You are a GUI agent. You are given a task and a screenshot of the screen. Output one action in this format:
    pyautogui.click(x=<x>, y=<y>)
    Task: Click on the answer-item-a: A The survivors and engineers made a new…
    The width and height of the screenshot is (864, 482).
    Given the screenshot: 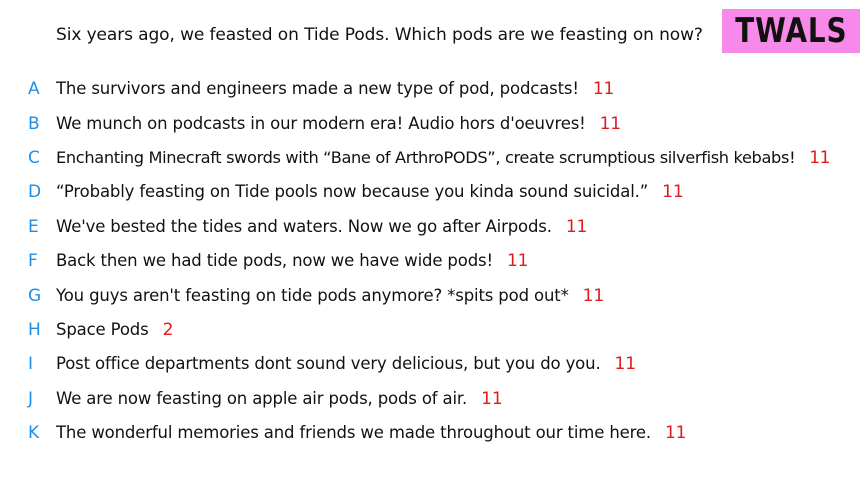 What is the action you would take?
    pyautogui.click(x=432, y=89)
    